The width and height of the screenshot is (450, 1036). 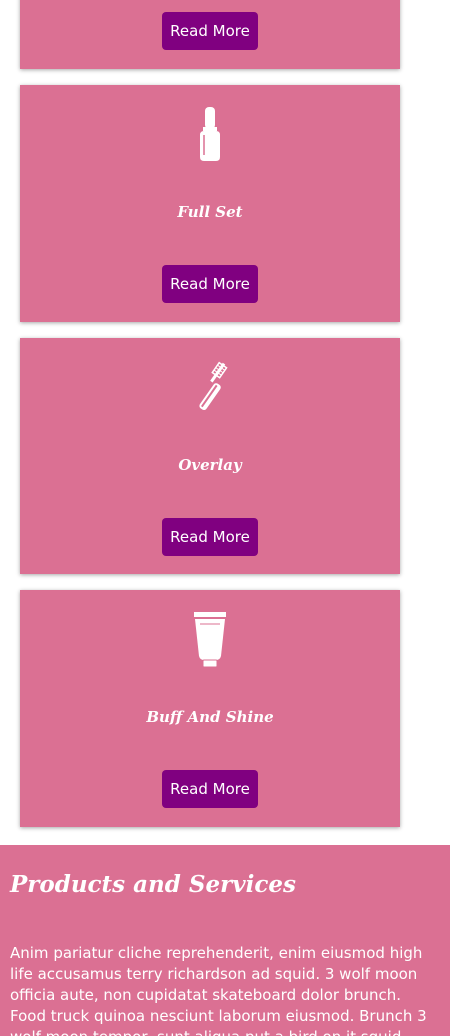 I want to click on service-card-partial: Read More, so click(x=210, y=34).